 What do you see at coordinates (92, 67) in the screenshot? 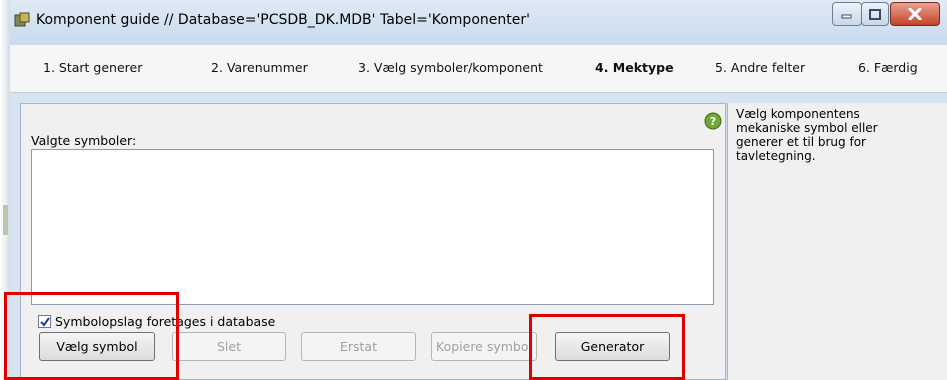
I see `tab-start-generer: 1. Start generer` at bounding box center [92, 67].